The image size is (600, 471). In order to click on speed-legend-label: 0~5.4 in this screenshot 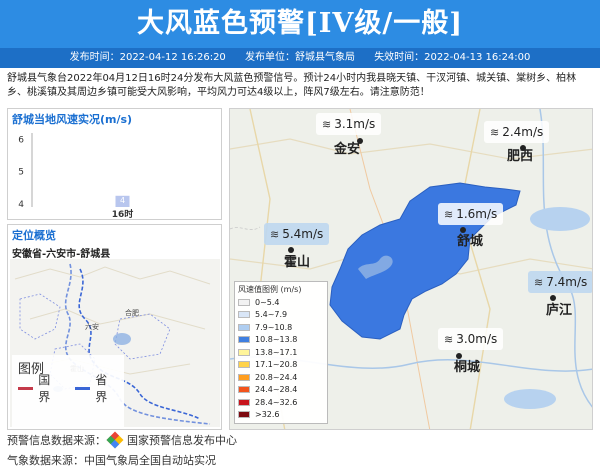, I will do `click(267, 302)`.